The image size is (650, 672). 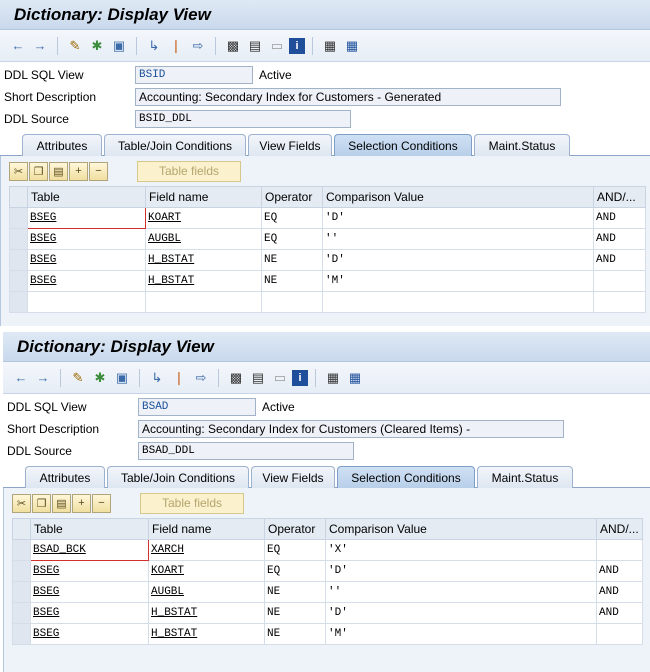 I want to click on where-used-icon: ↳, so click(x=154, y=46).